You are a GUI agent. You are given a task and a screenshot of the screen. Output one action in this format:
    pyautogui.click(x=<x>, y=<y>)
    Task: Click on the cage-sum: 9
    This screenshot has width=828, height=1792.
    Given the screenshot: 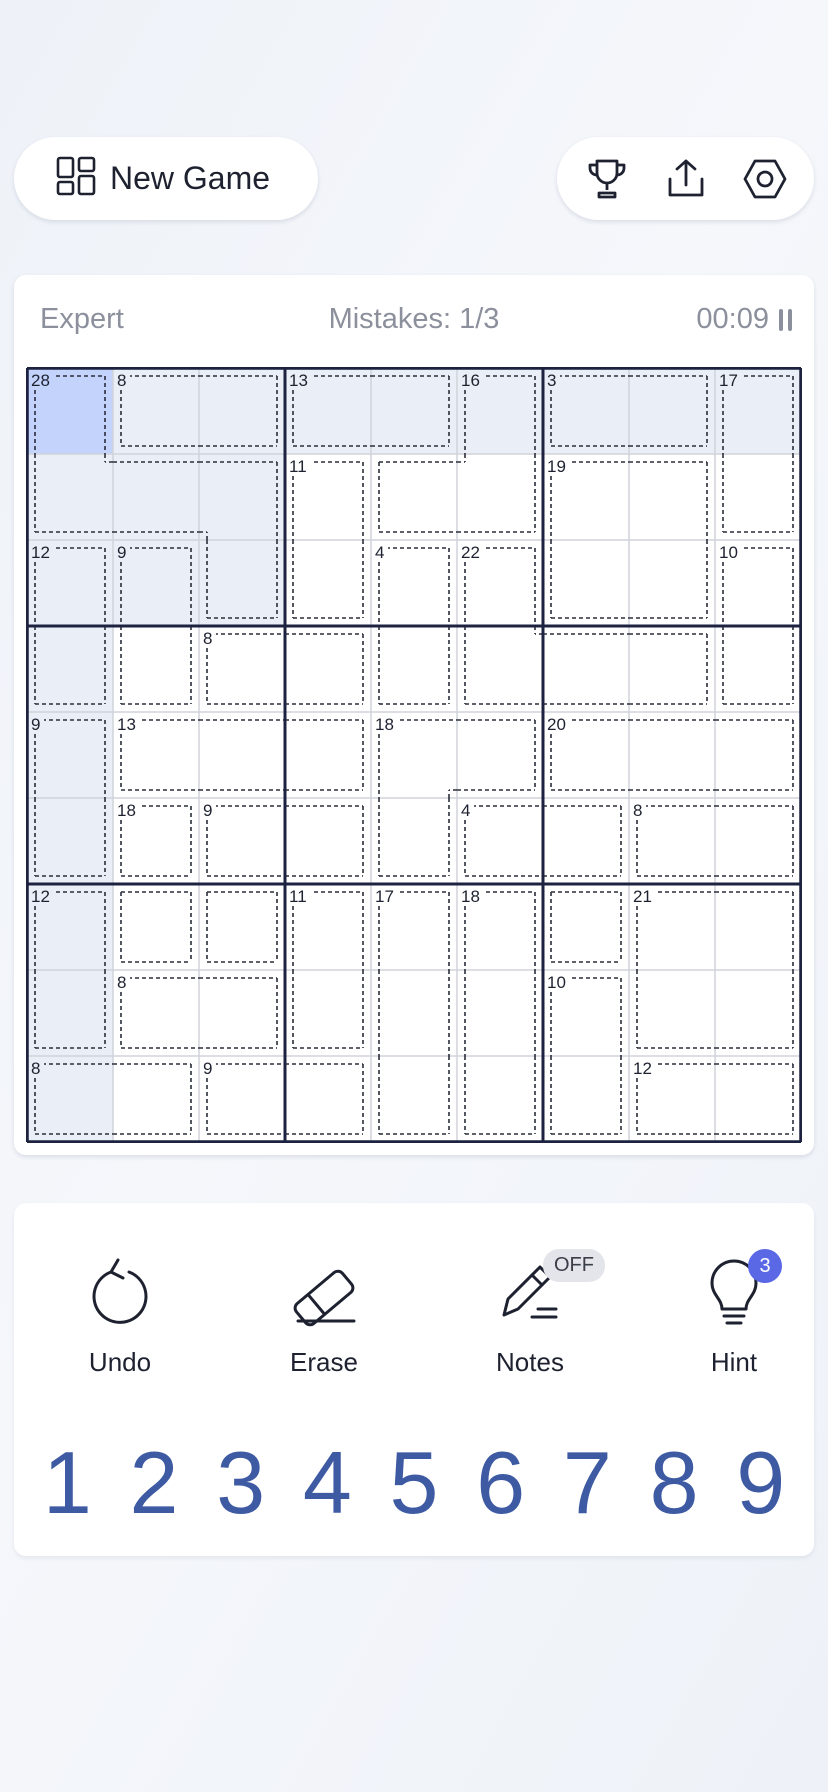 What is the action you would take?
    pyautogui.click(x=35, y=724)
    